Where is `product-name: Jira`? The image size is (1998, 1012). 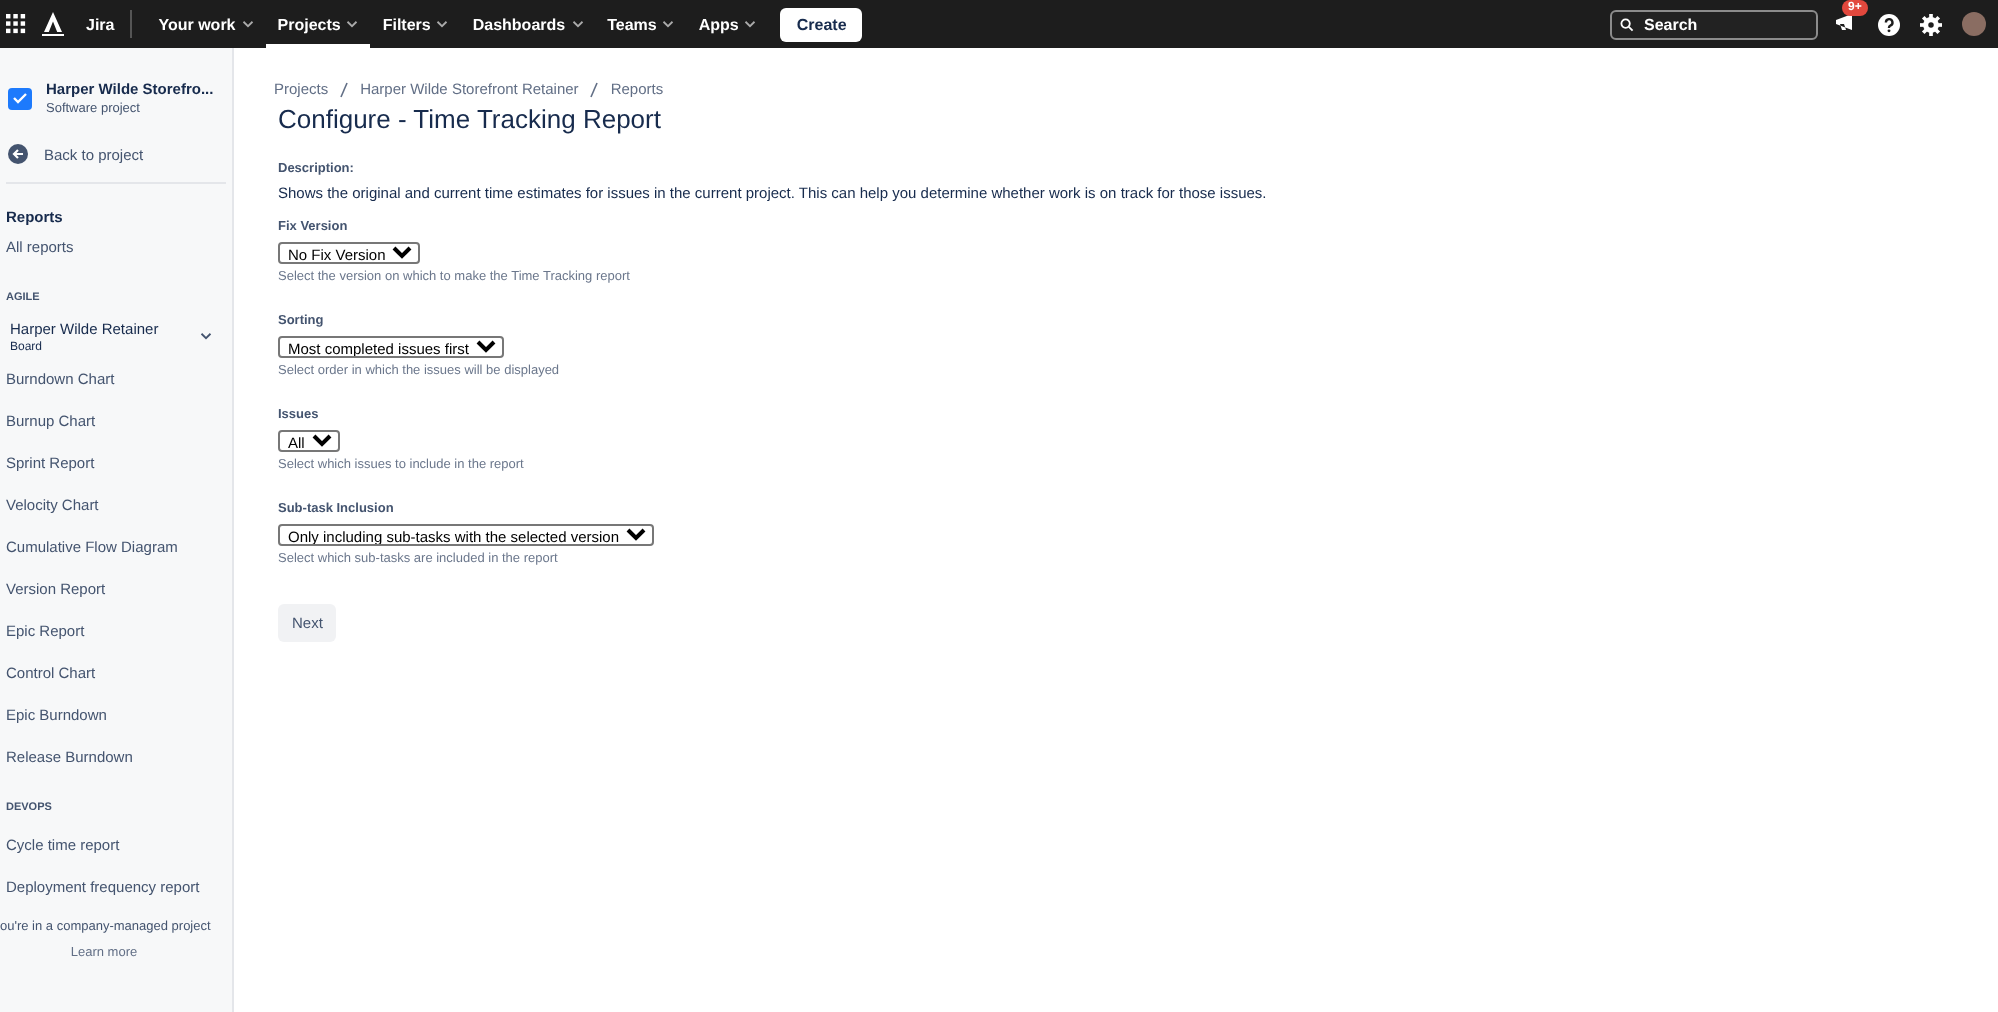
product-name: Jira is located at coordinates (100, 24).